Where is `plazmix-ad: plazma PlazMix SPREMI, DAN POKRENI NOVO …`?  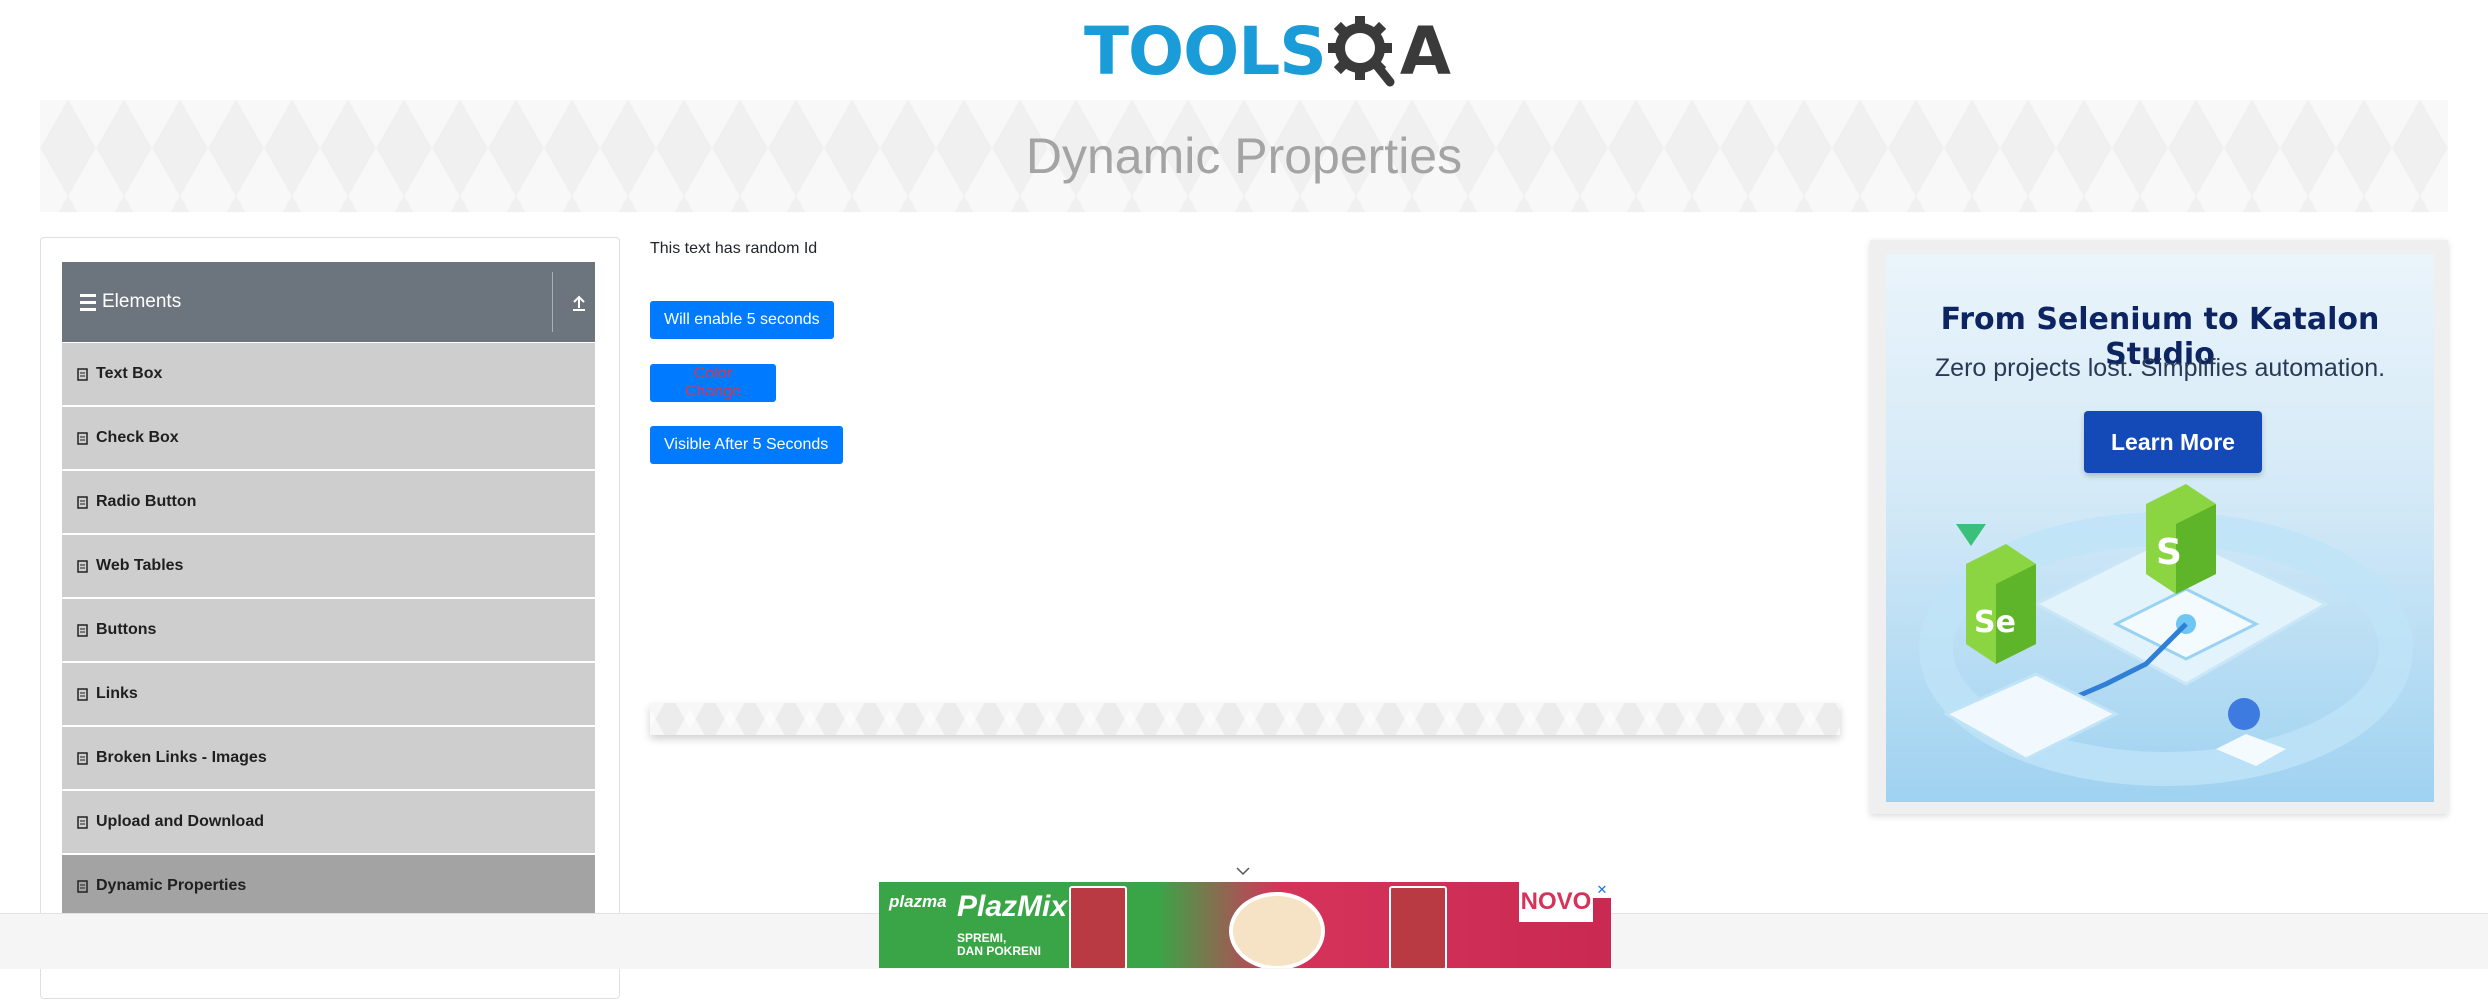 plazmix-ad: plazma PlazMix SPREMI, DAN POKRENI NOVO … is located at coordinates (1245, 925).